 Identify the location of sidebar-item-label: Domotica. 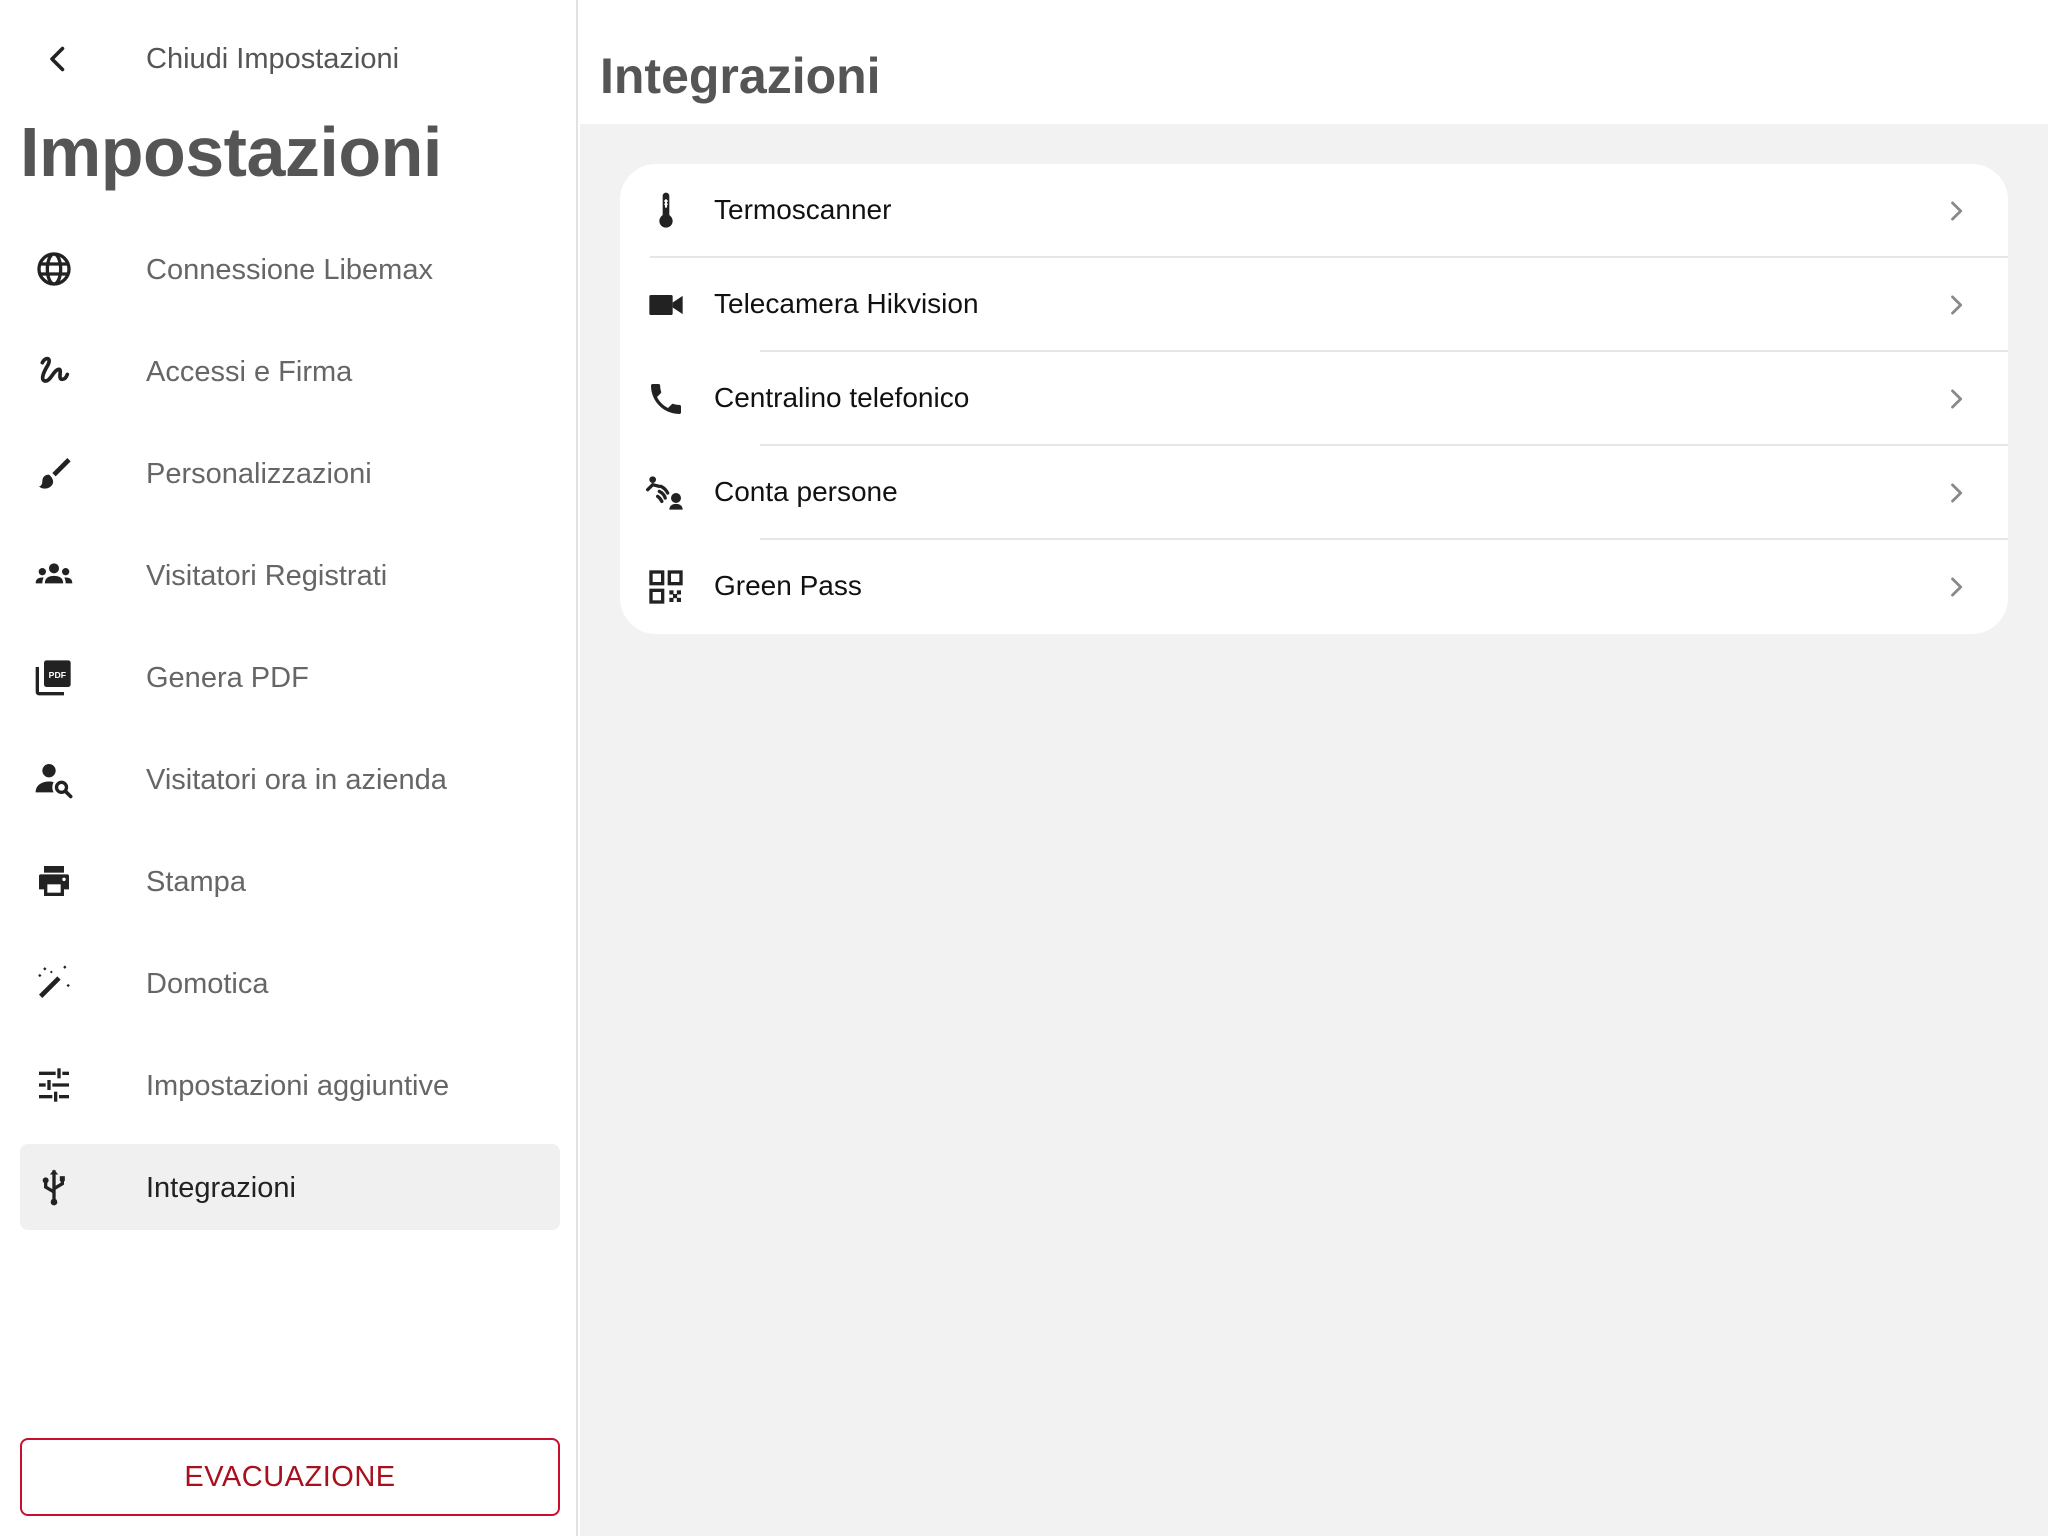
(207, 984).